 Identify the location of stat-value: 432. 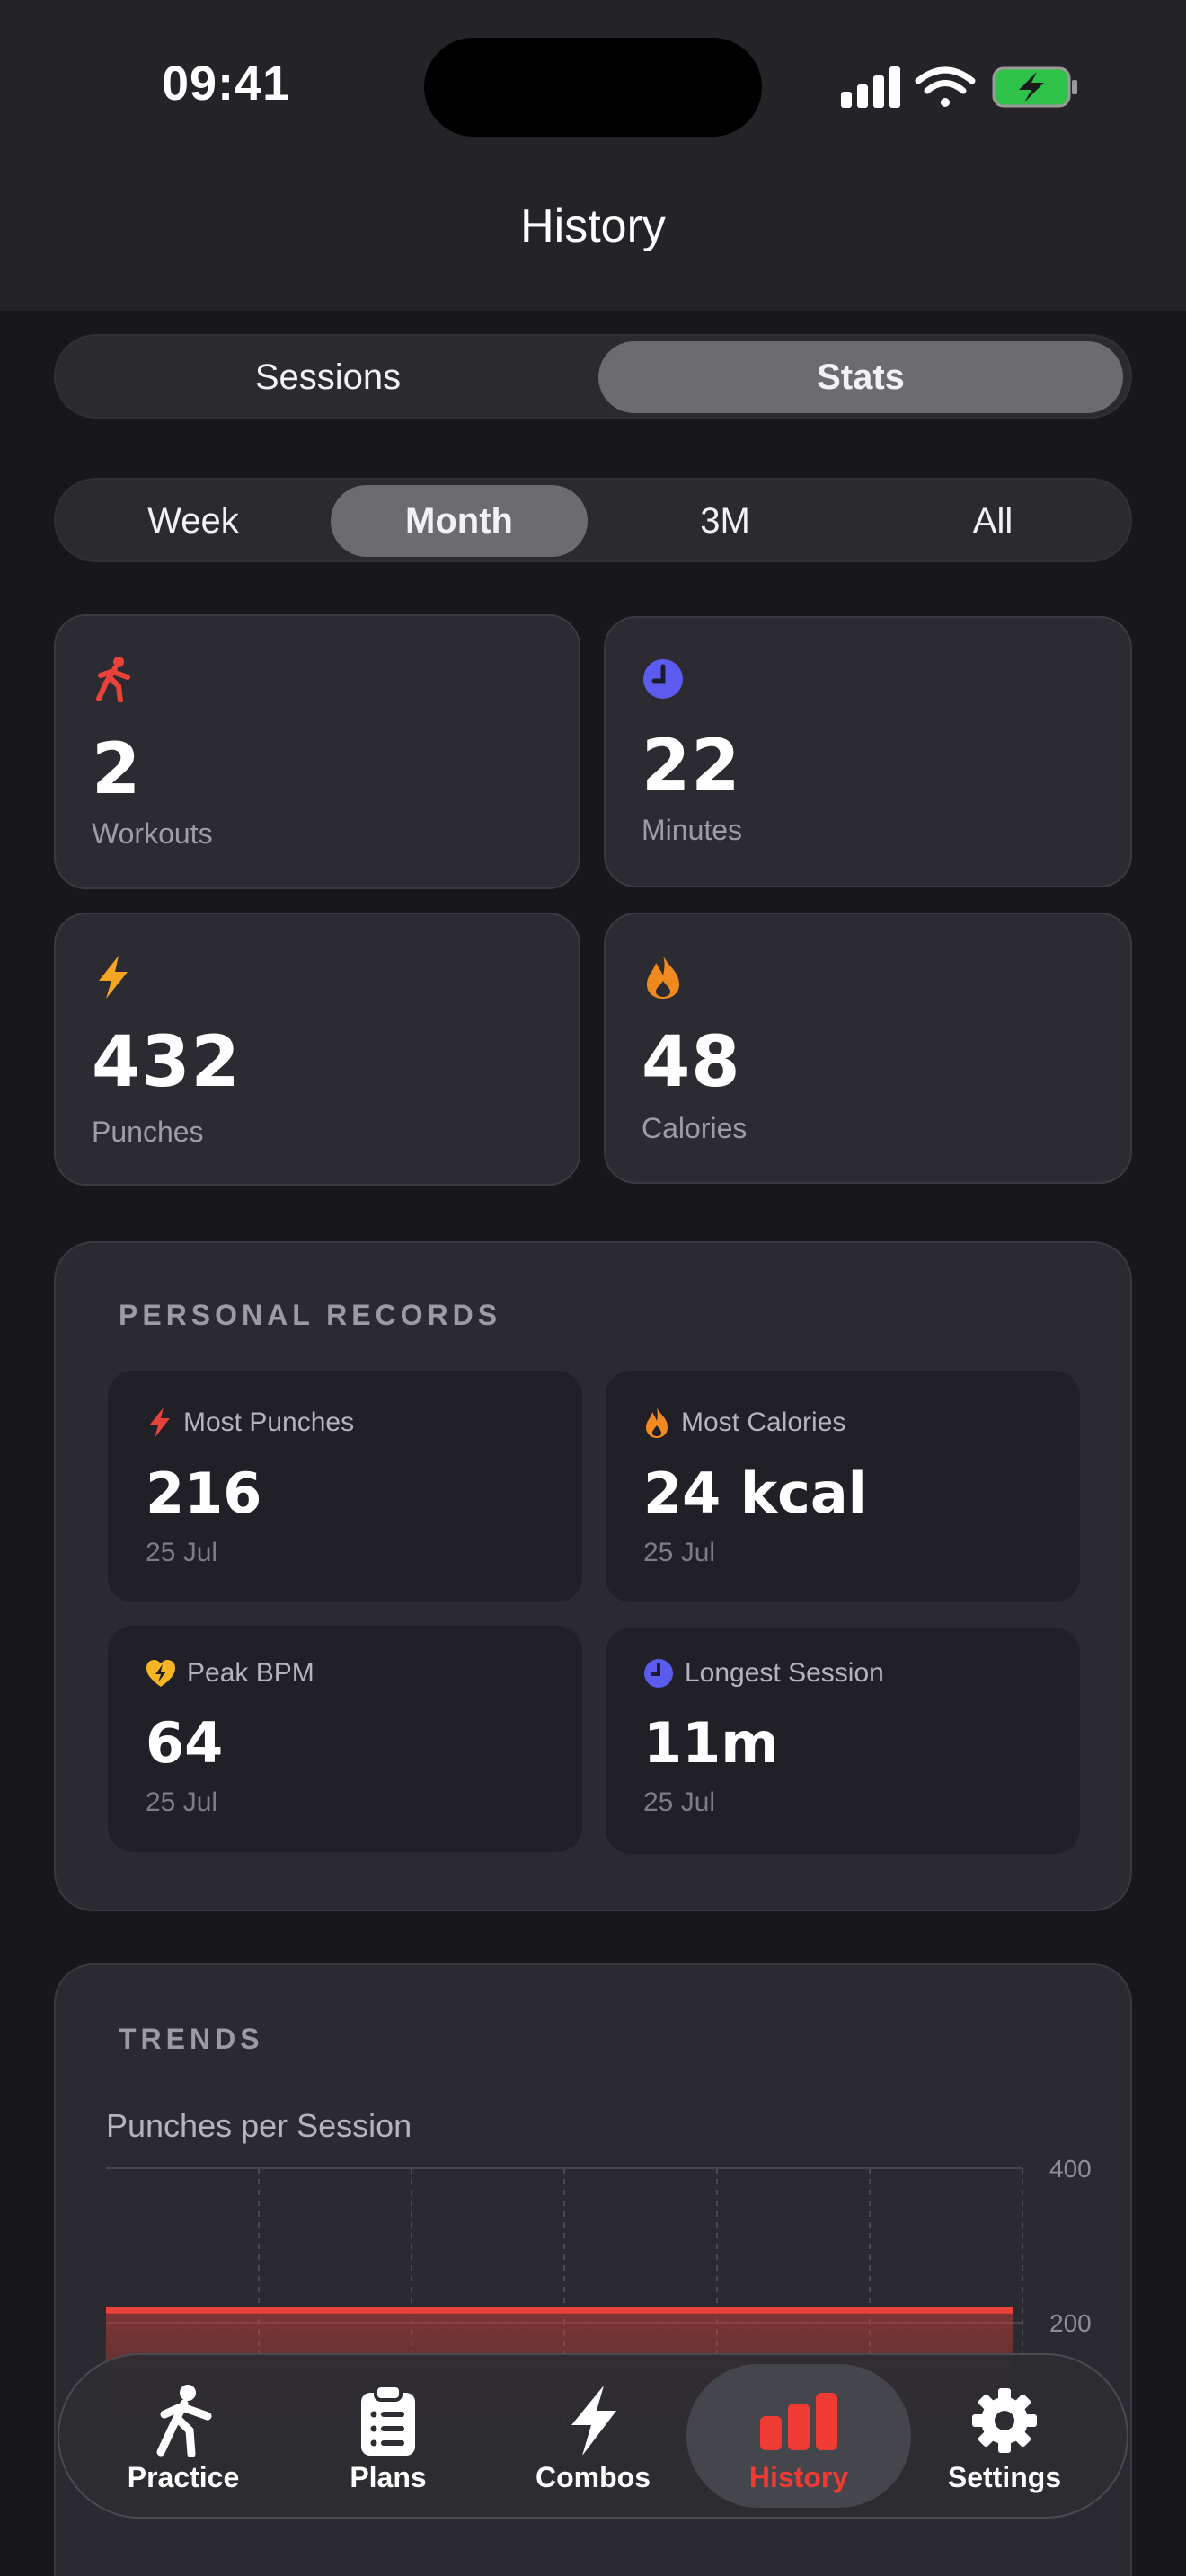
(166, 1062).